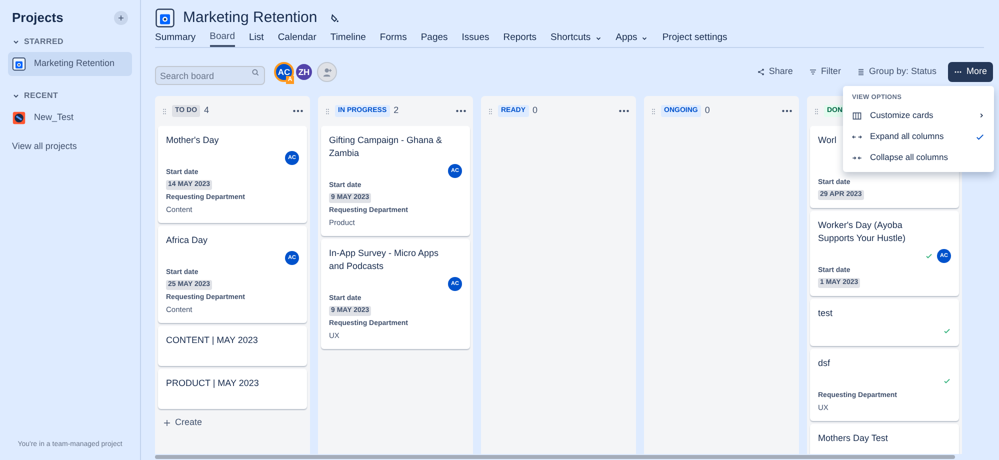  I want to click on card-title: Worker's Day (Ayoba Supports Your Hustle), so click(862, 232).